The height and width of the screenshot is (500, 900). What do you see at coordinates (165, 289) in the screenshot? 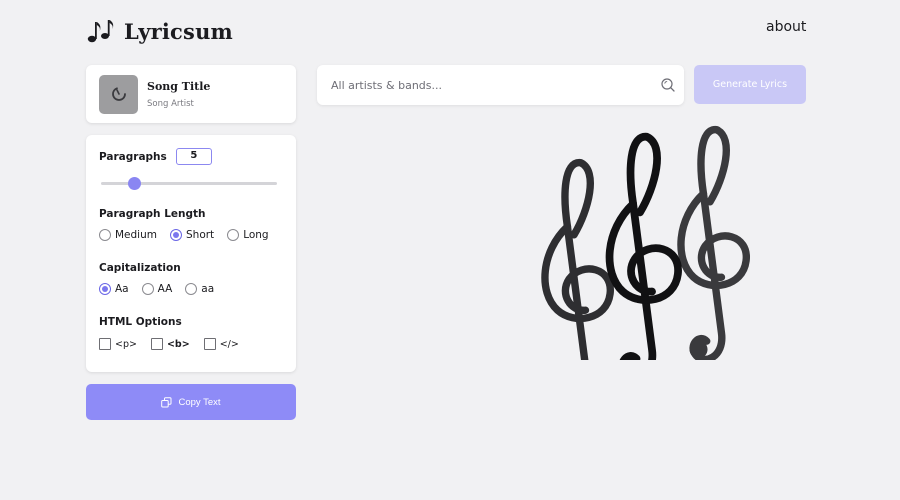
I see `option-label: AA` at bounding box center [165, 289].